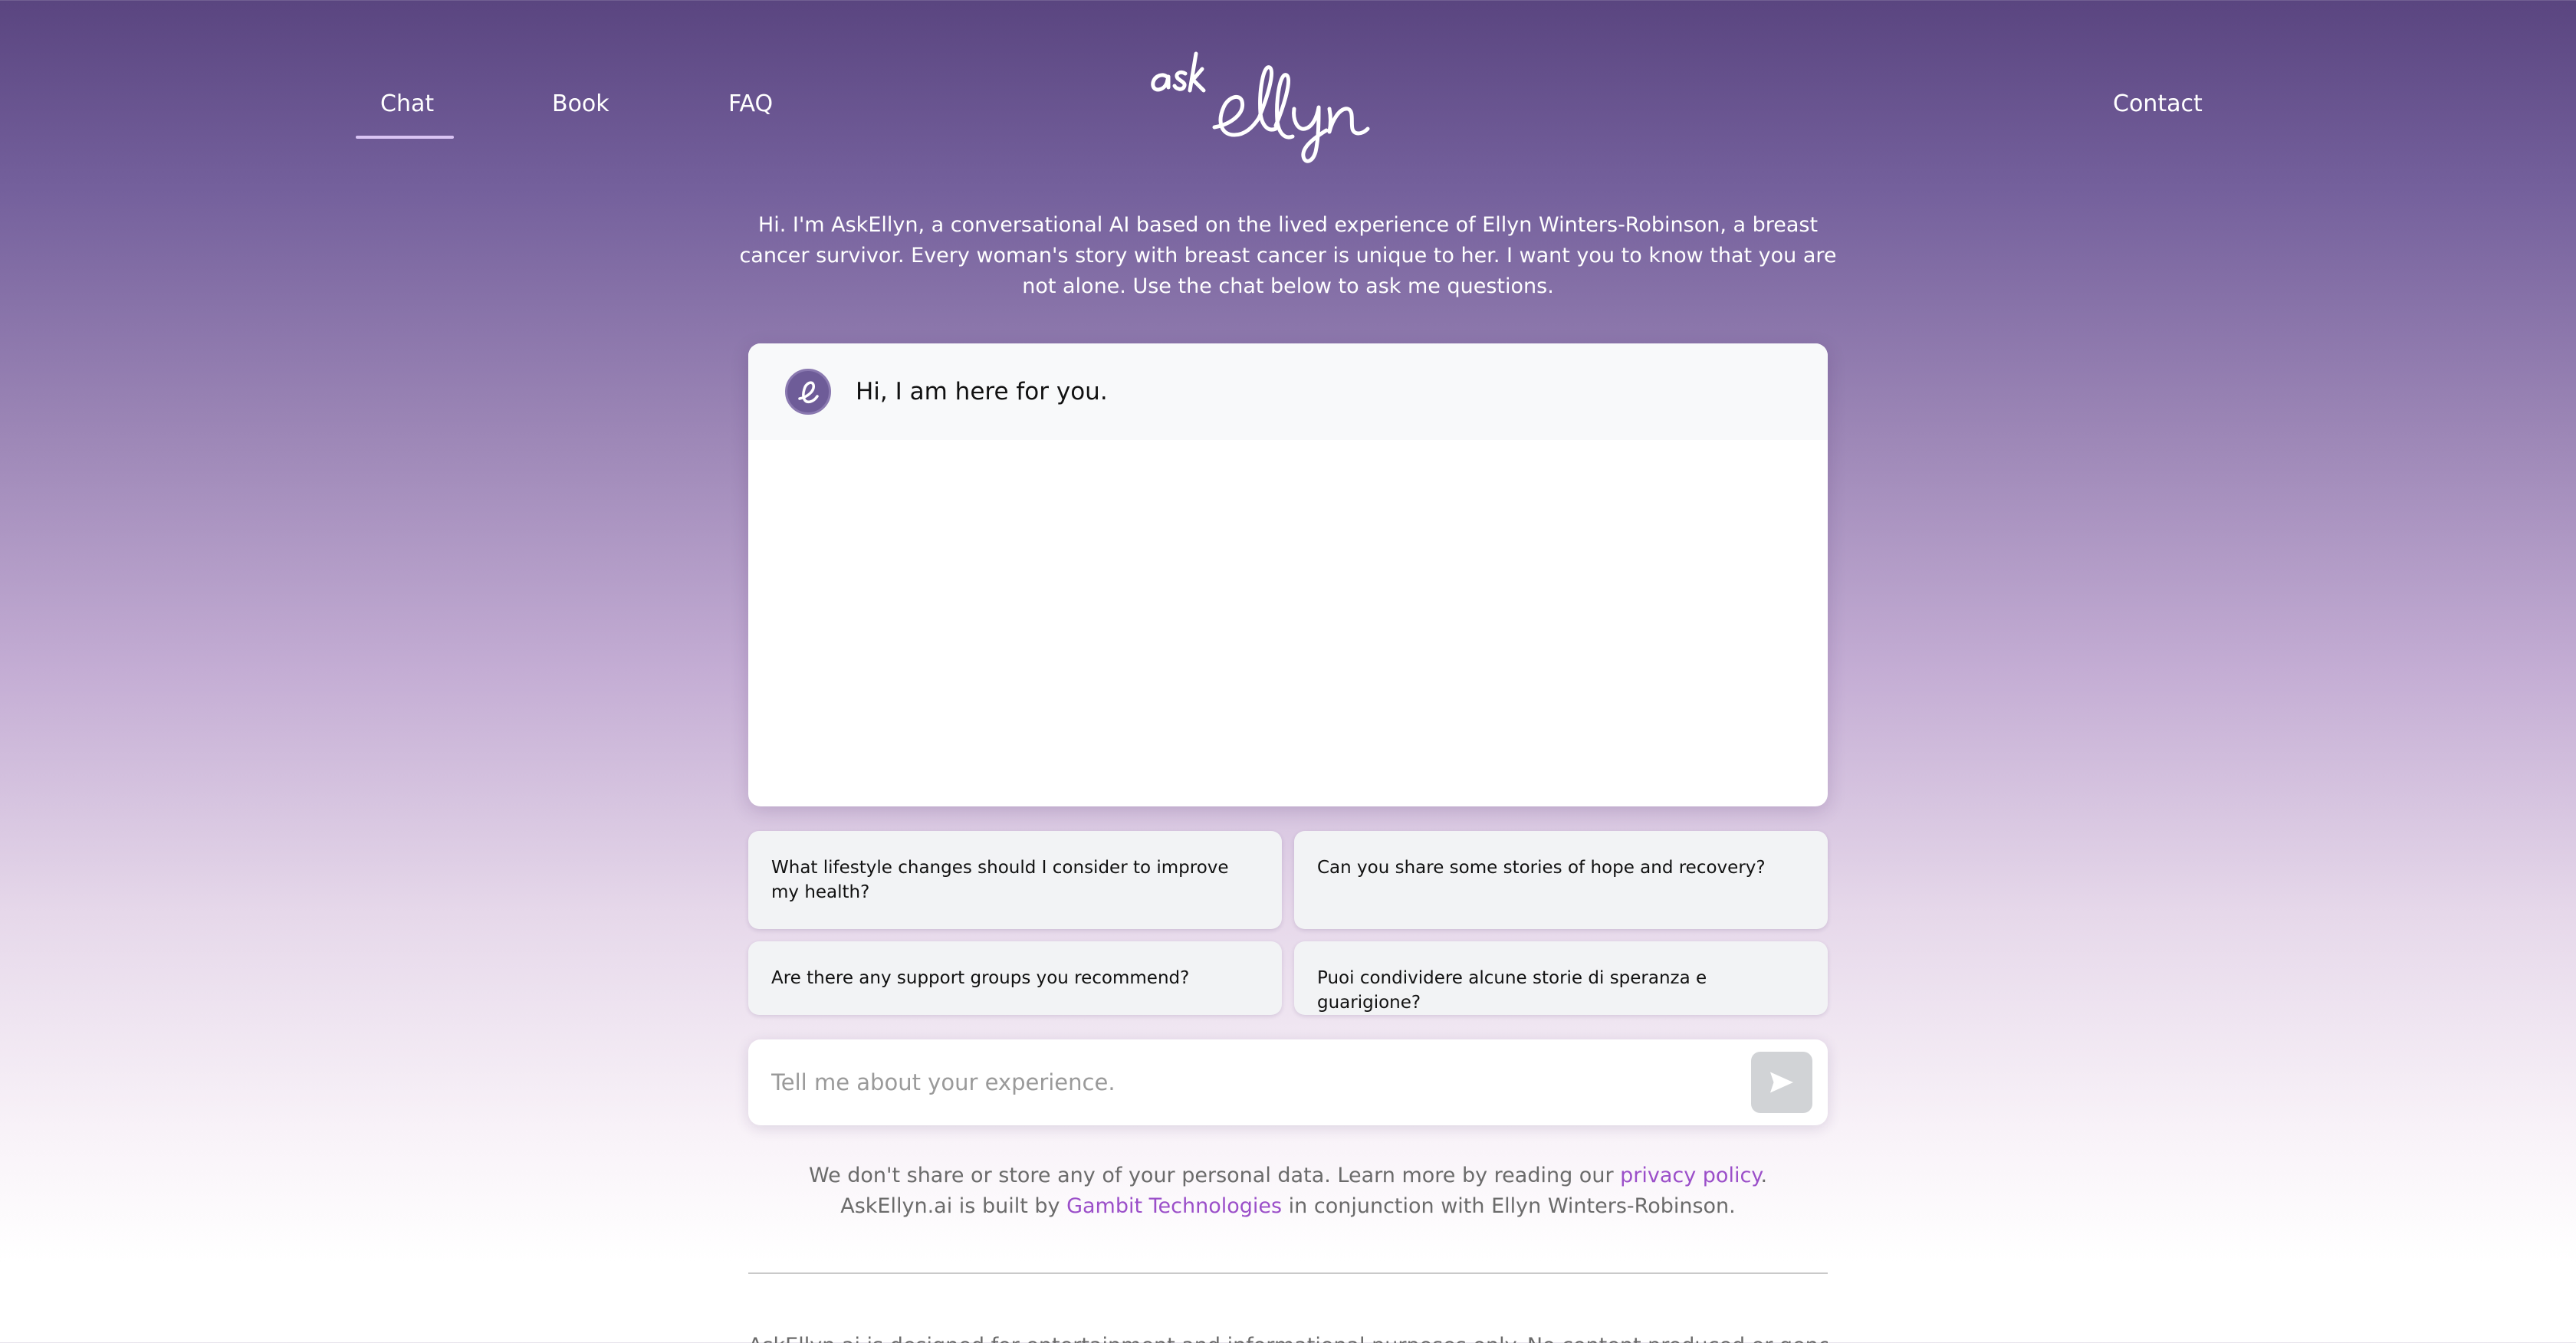 The width and height of the screenshot is (2576, 1343). I want to click on assistant-message: Hi, I am here for you., so click(1288, 392).